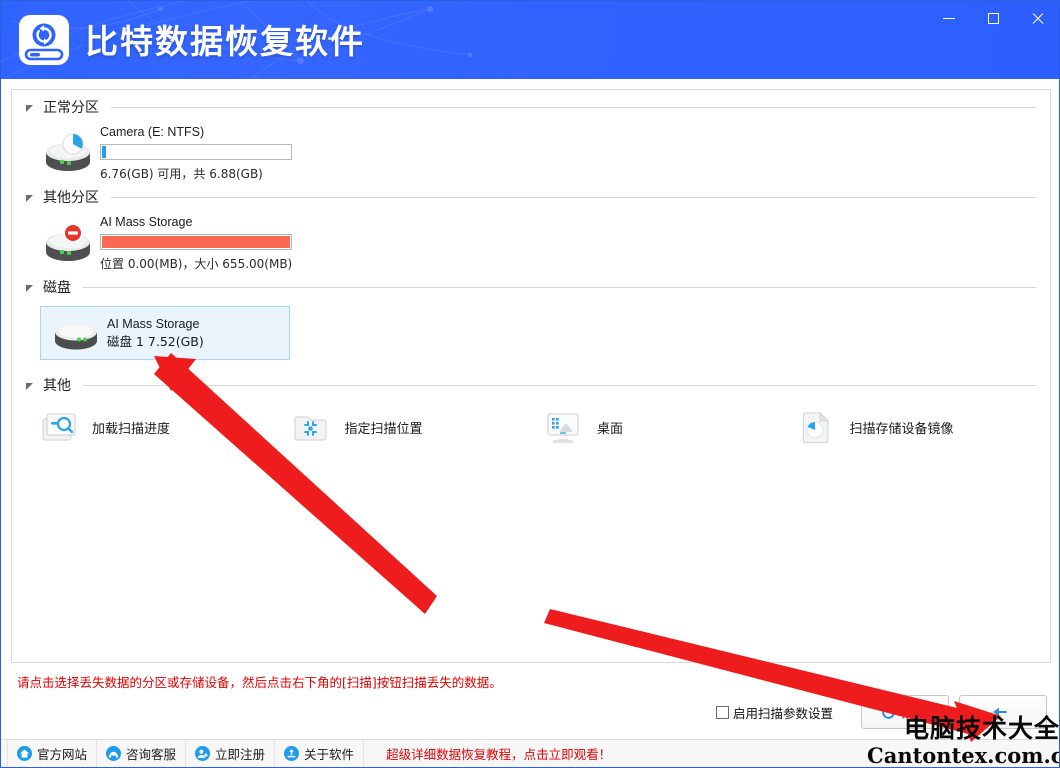  I want to click on refresh-button: 刷新, so click(905, 712).